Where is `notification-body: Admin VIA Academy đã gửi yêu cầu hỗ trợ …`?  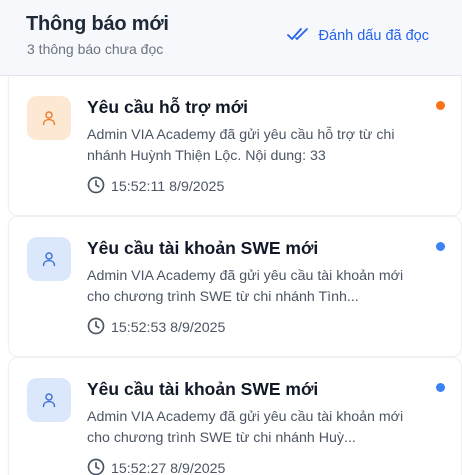
notification-body: Admin VIA Academy đã gửi yêu cầu hỗ trợ … is located at coordinates (241, 145).